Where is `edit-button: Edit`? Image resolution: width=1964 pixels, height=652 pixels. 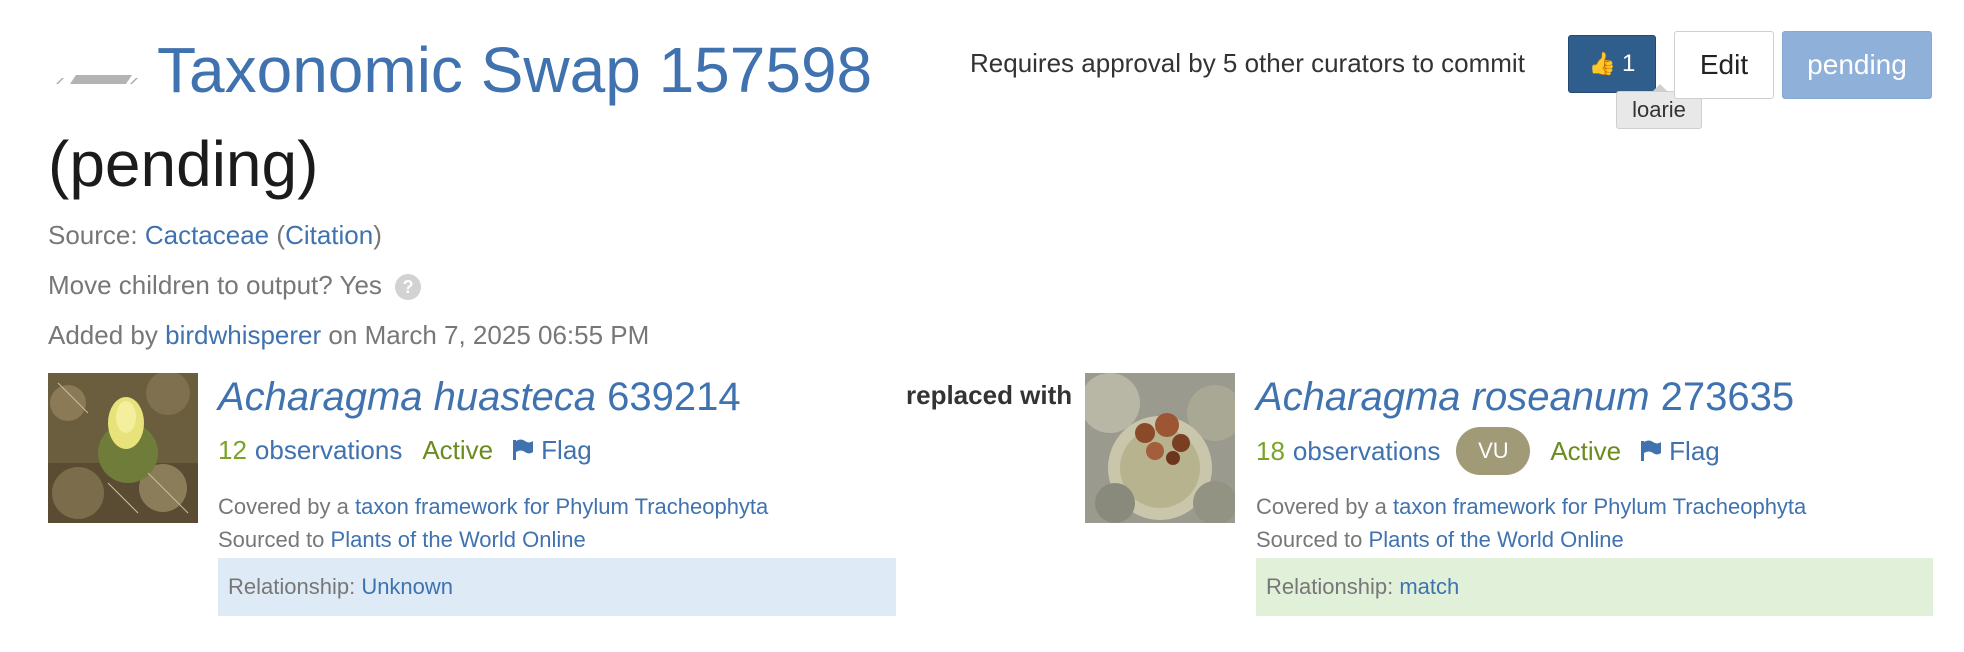 edit-button: Edit is located at coordinates (1724, 65).